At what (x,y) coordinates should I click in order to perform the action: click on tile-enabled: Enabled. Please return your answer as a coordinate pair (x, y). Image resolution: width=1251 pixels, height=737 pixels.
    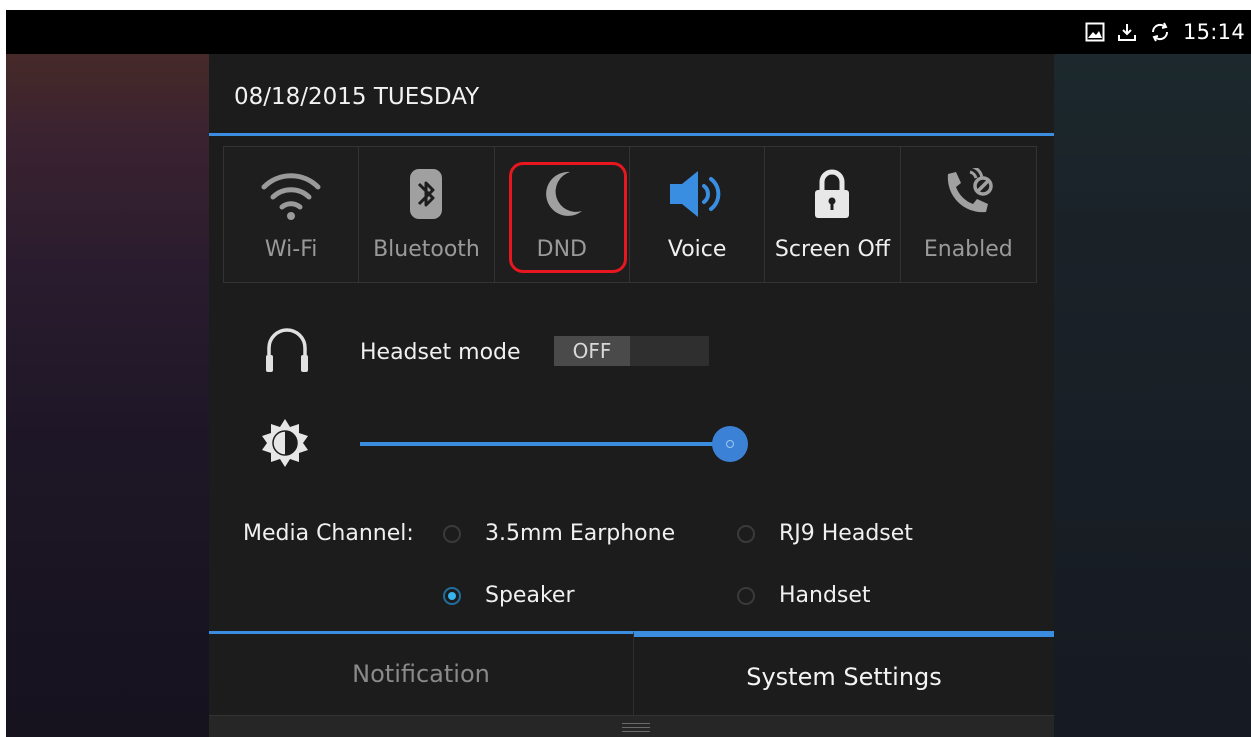
    Looking at the image, I should click on (968, 214).